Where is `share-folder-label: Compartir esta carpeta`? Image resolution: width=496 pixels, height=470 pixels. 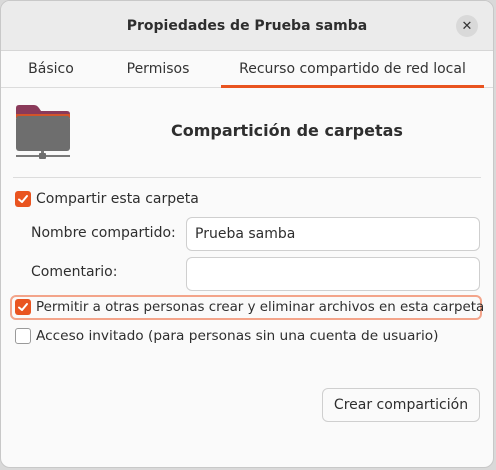
share-folder-label: Compartir esta carpeta is located at coordinates (117, 199).